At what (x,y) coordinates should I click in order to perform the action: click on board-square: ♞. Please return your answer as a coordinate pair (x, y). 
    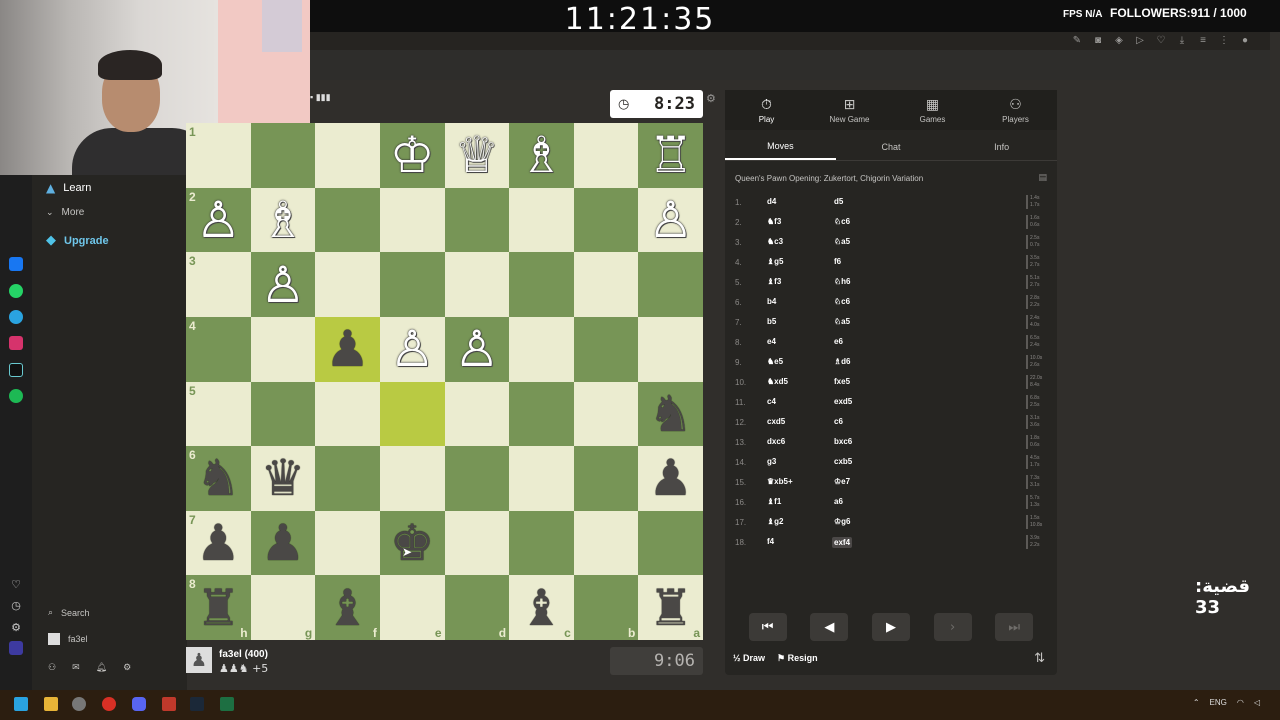
    Looking at the image, I should click on (670, 414).